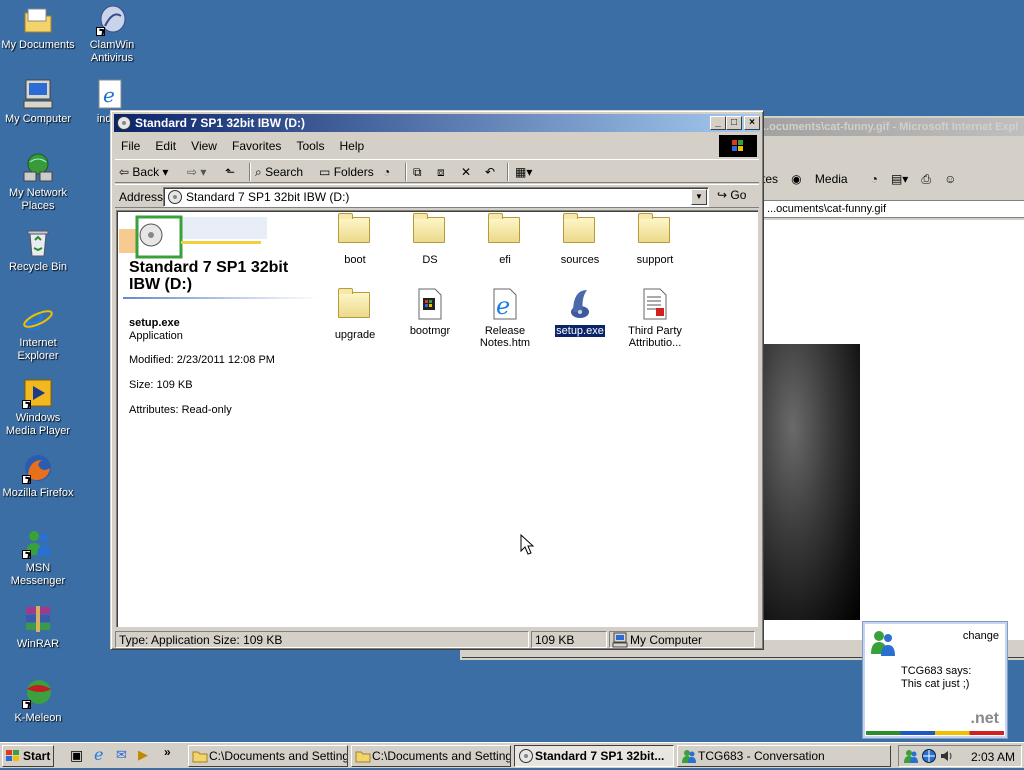 The image size is (1024, 770). What do you see at coordinates (204, 144) in the screenshot?
I see `menu-view: View` at bounding box center [204, 144].